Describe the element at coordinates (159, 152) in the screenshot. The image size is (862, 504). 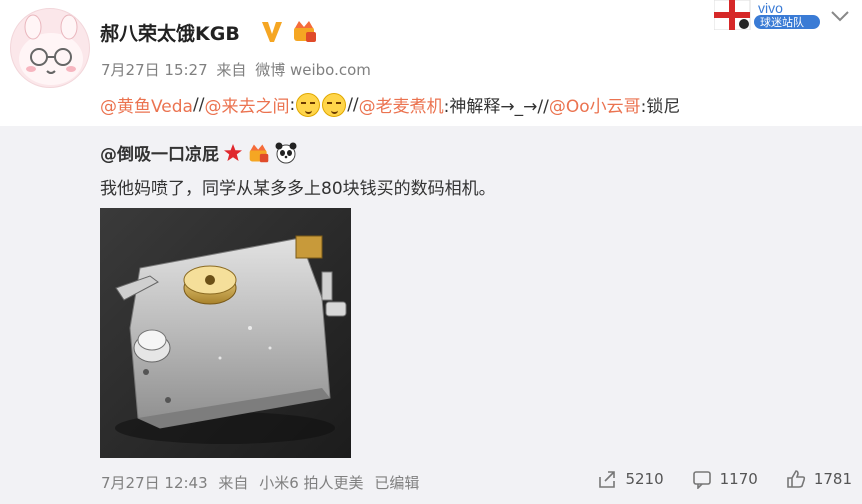
I see `quoted-username: @倒吸一口凉屁` at that location.